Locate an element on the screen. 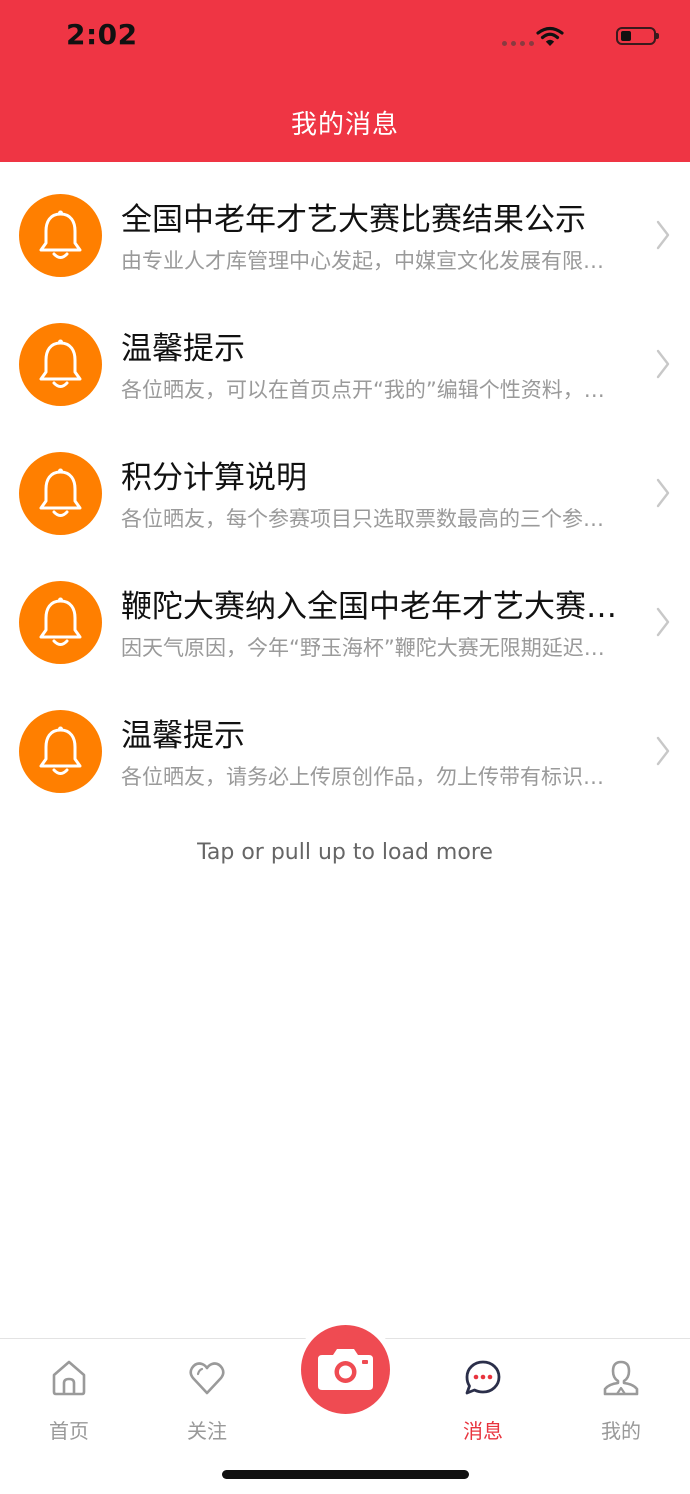  chat-bubble-icon is located at coordinates (483, 1377).